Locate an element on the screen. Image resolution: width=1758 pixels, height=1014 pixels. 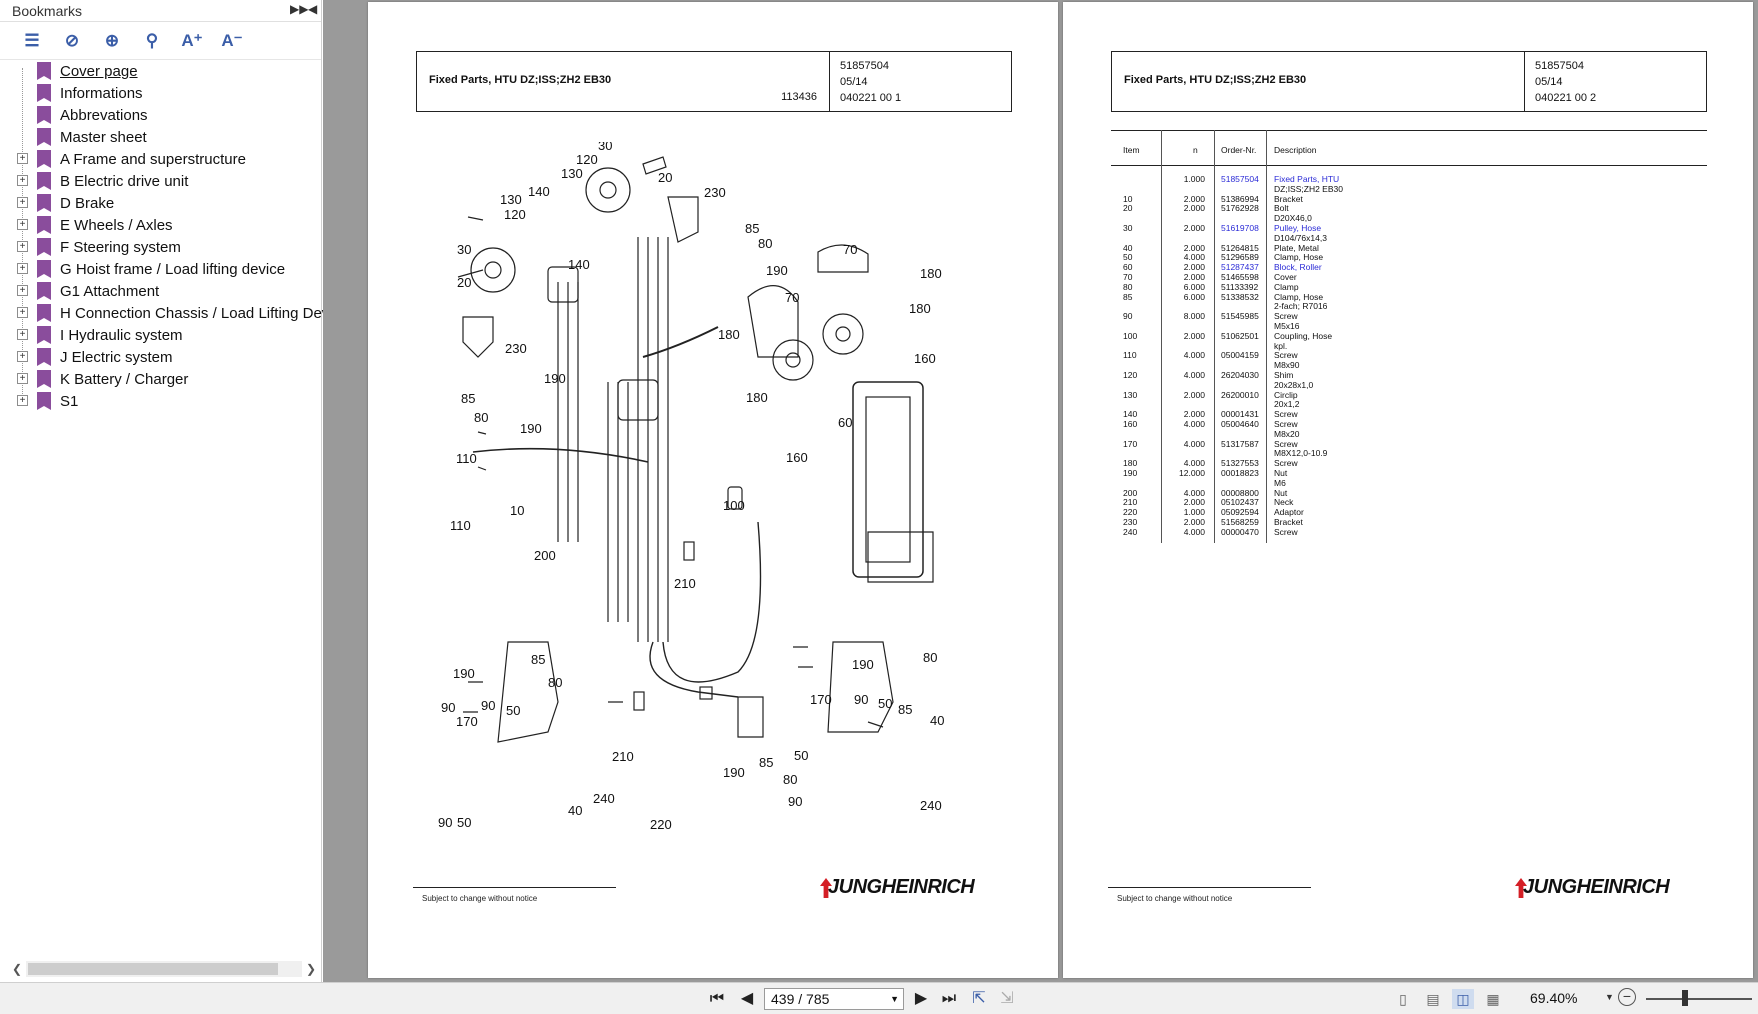
cell-order: 51619708 is located at coordinates (1240, 228).